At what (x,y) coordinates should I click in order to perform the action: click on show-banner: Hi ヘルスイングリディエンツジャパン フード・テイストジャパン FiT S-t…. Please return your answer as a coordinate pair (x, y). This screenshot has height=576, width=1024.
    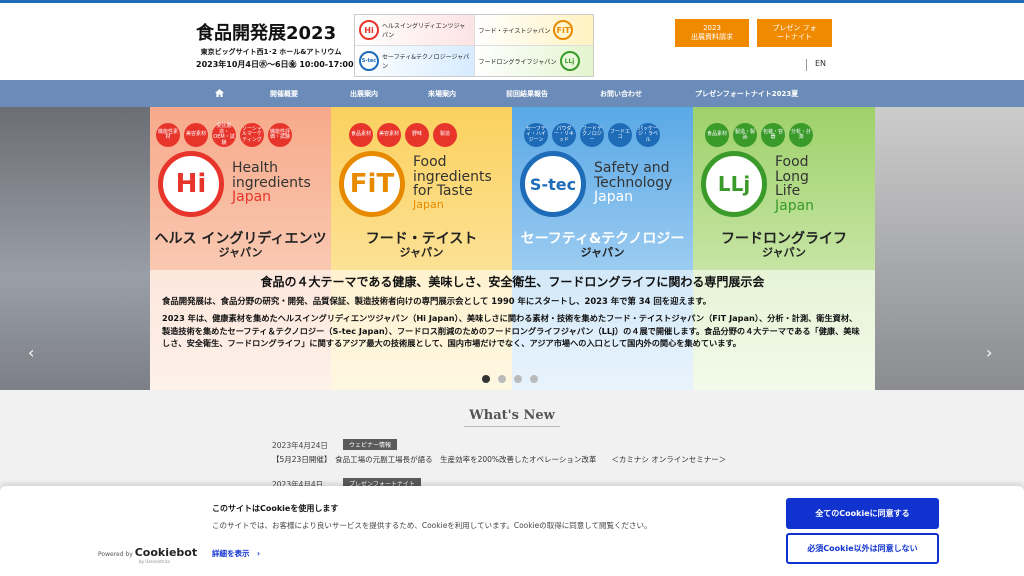
    Looking at the image, I should click on (474, 45).